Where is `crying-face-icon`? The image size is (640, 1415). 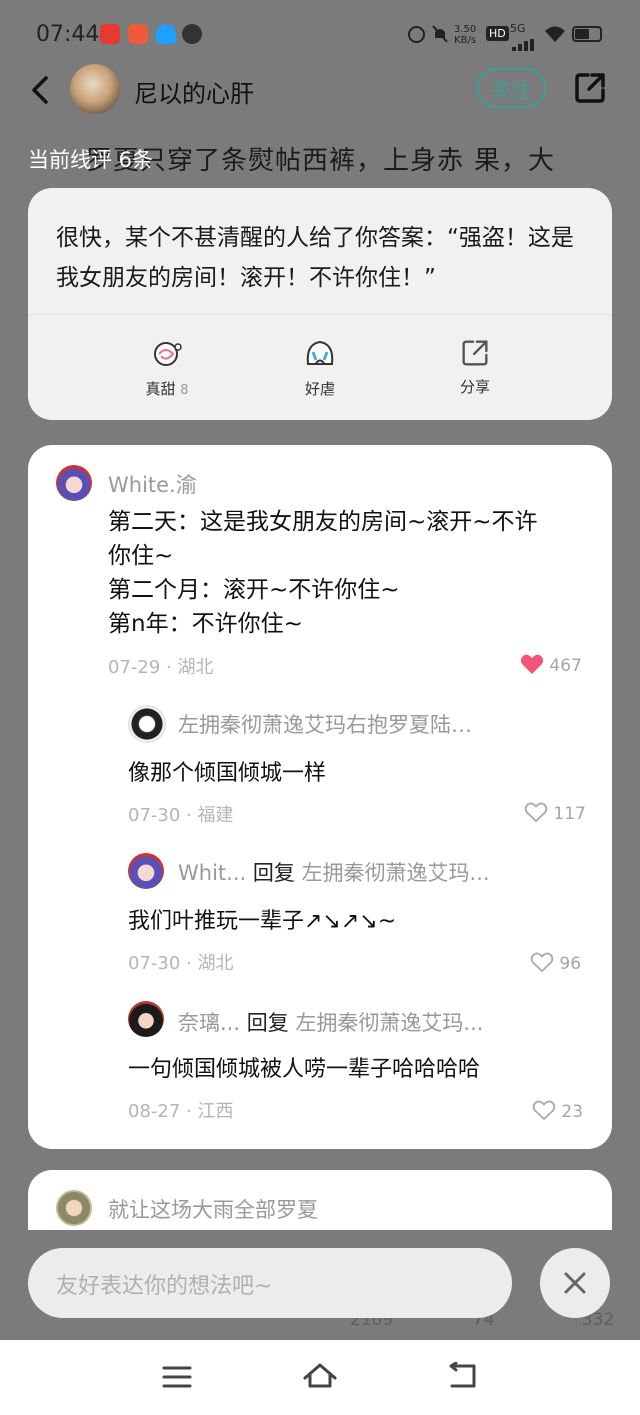
crying-face-icon is located at coordinates (320, 352).